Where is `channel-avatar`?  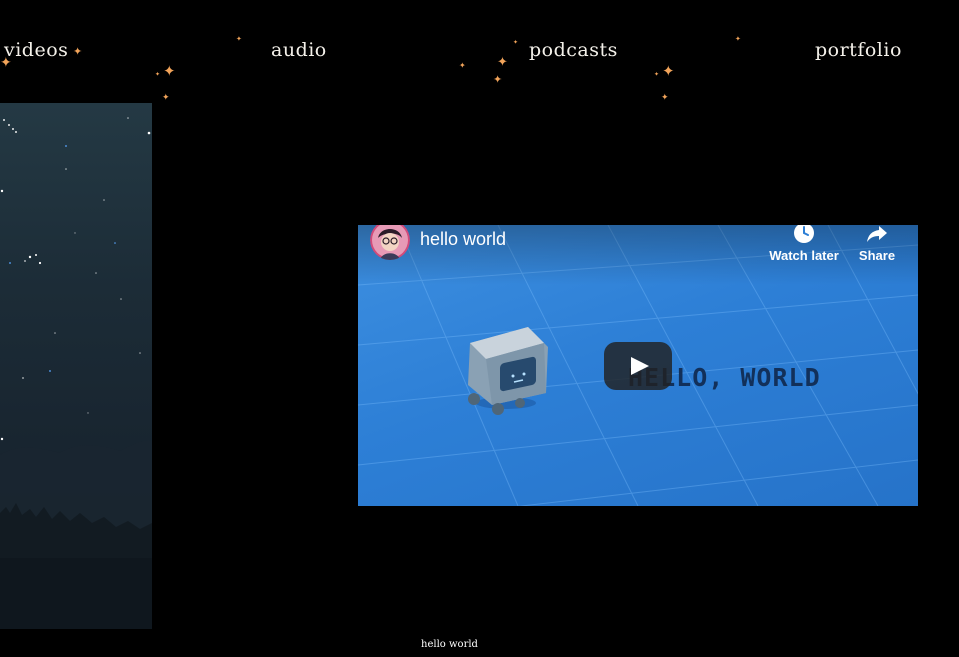
channel-avatar is located at coordinates (390, 242).